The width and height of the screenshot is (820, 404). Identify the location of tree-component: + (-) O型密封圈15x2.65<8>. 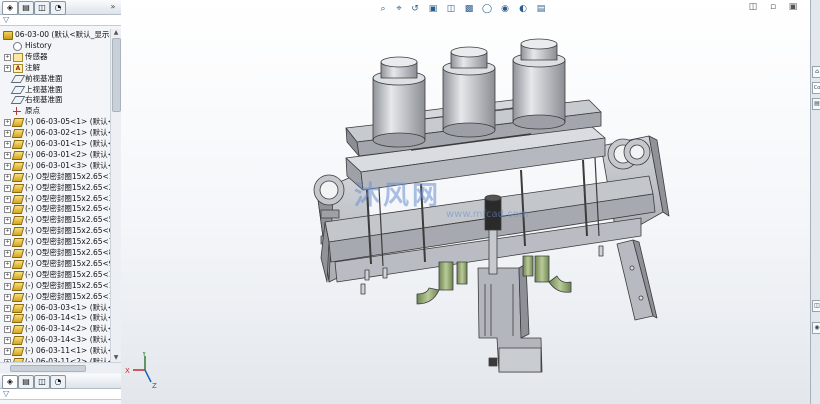
(55, 252).